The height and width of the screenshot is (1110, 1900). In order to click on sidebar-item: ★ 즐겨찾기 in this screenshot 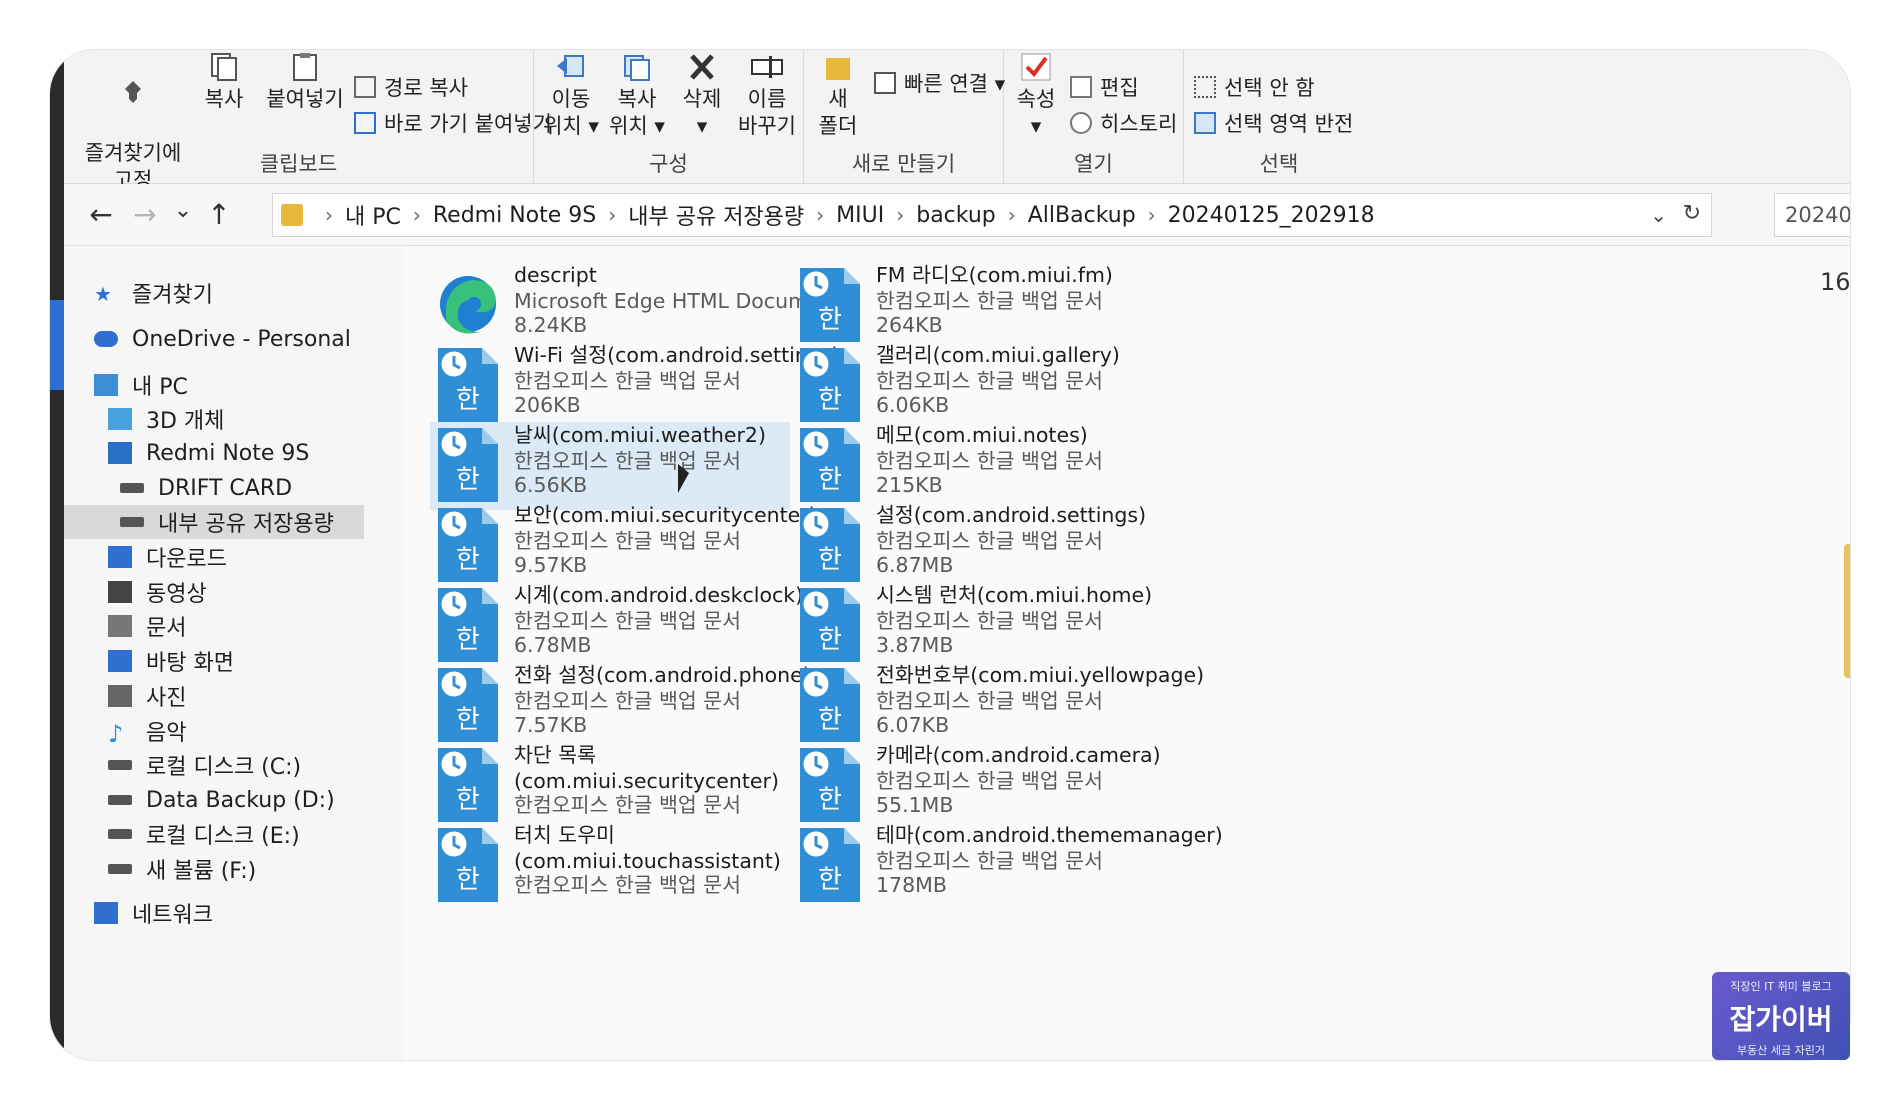, I will do `click(153, 293)`.